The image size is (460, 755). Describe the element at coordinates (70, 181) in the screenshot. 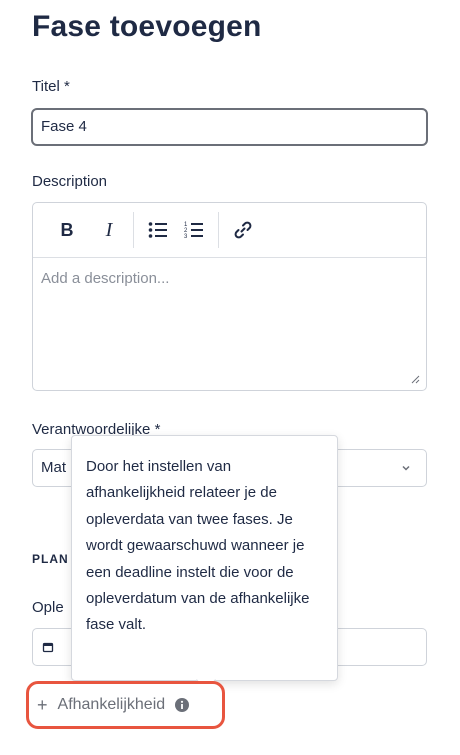

I see `description-label: Description` at that location.